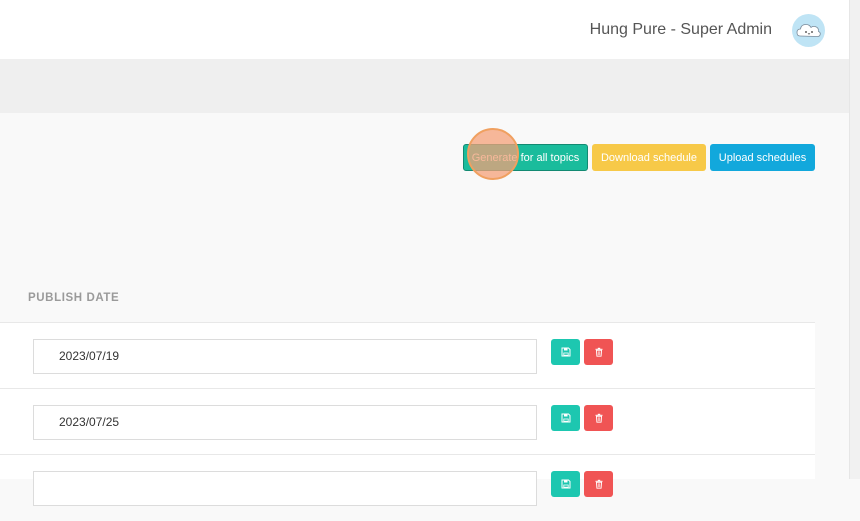 This screenshot has width=860, height=521. Describe the element at coordinates (525, 157) in the screenshot. I see `generate-all-topics-button: Generate for all topics` at that location.